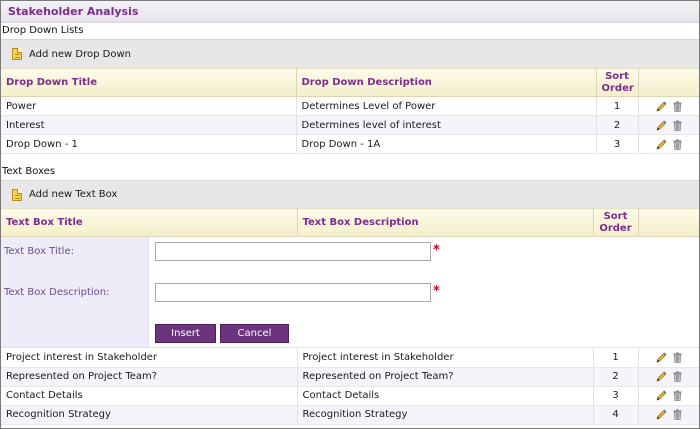 This screenshot has width=700, height=429. What do you see at coordinates (185, 333) in the screenshot?
I see `insert-button: Insert` at bounding box center [185, 333].